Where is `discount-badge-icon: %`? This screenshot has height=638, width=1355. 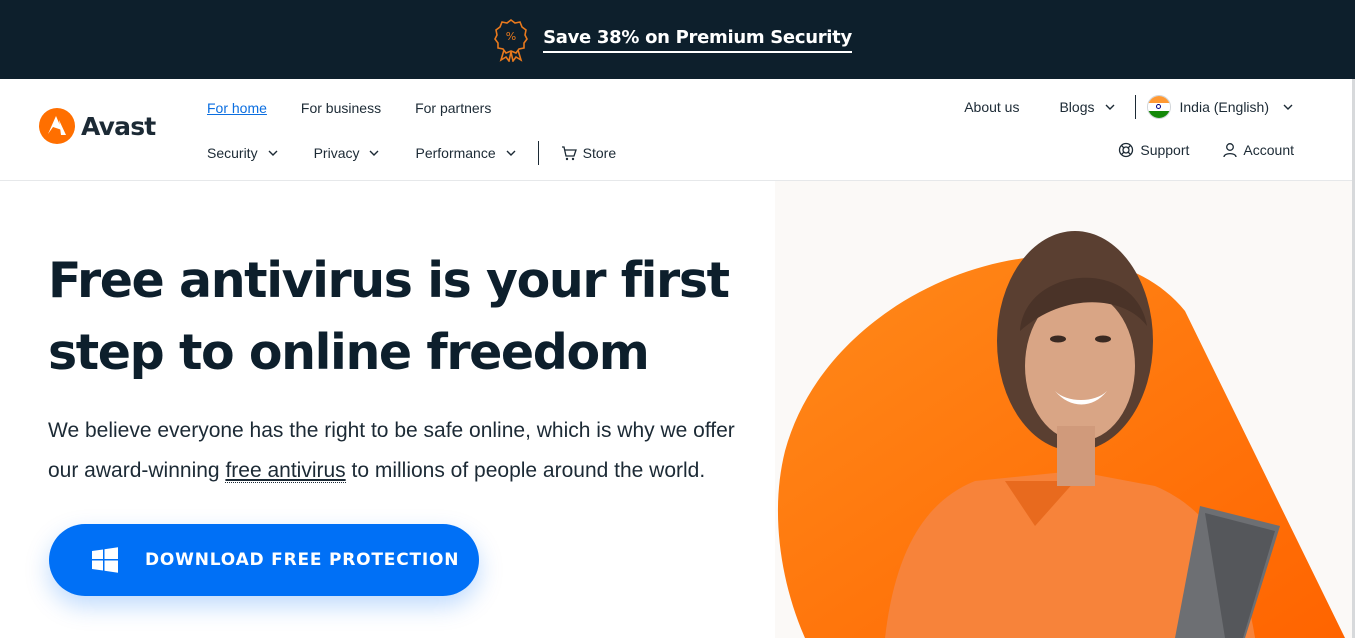 discount-badge-icon: % is located at coordinates (511, 40).